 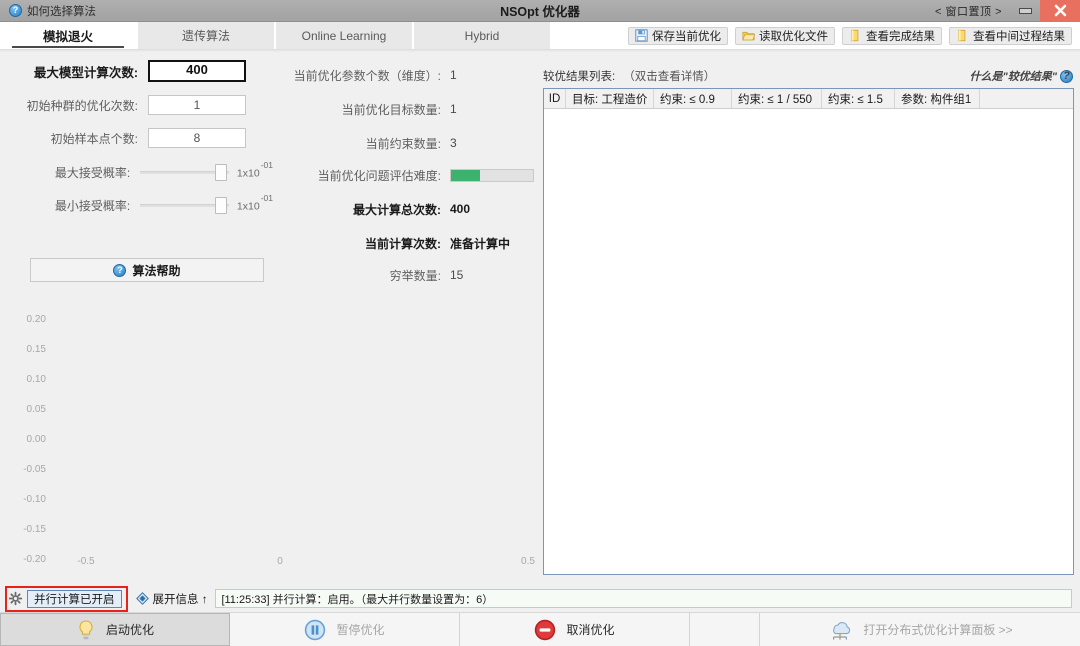 I want to click on status-row-objectives: 当前优化目标数量: 1, so click(x=406, y=109).